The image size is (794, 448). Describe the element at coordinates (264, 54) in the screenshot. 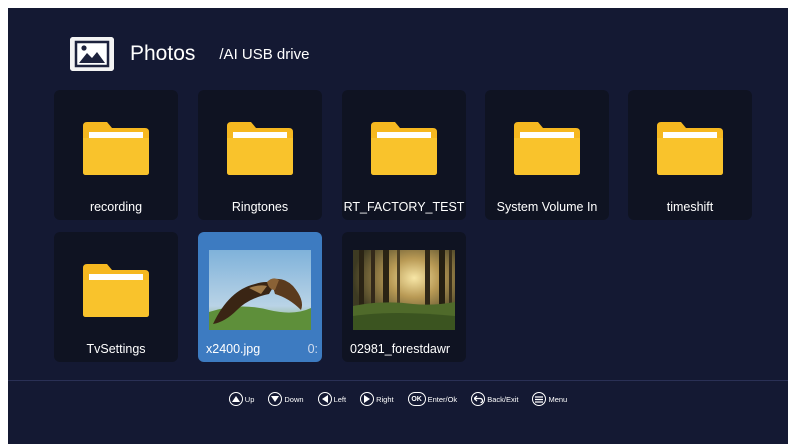

I see `breadcrumb-path: /AI USB drive` at that location.